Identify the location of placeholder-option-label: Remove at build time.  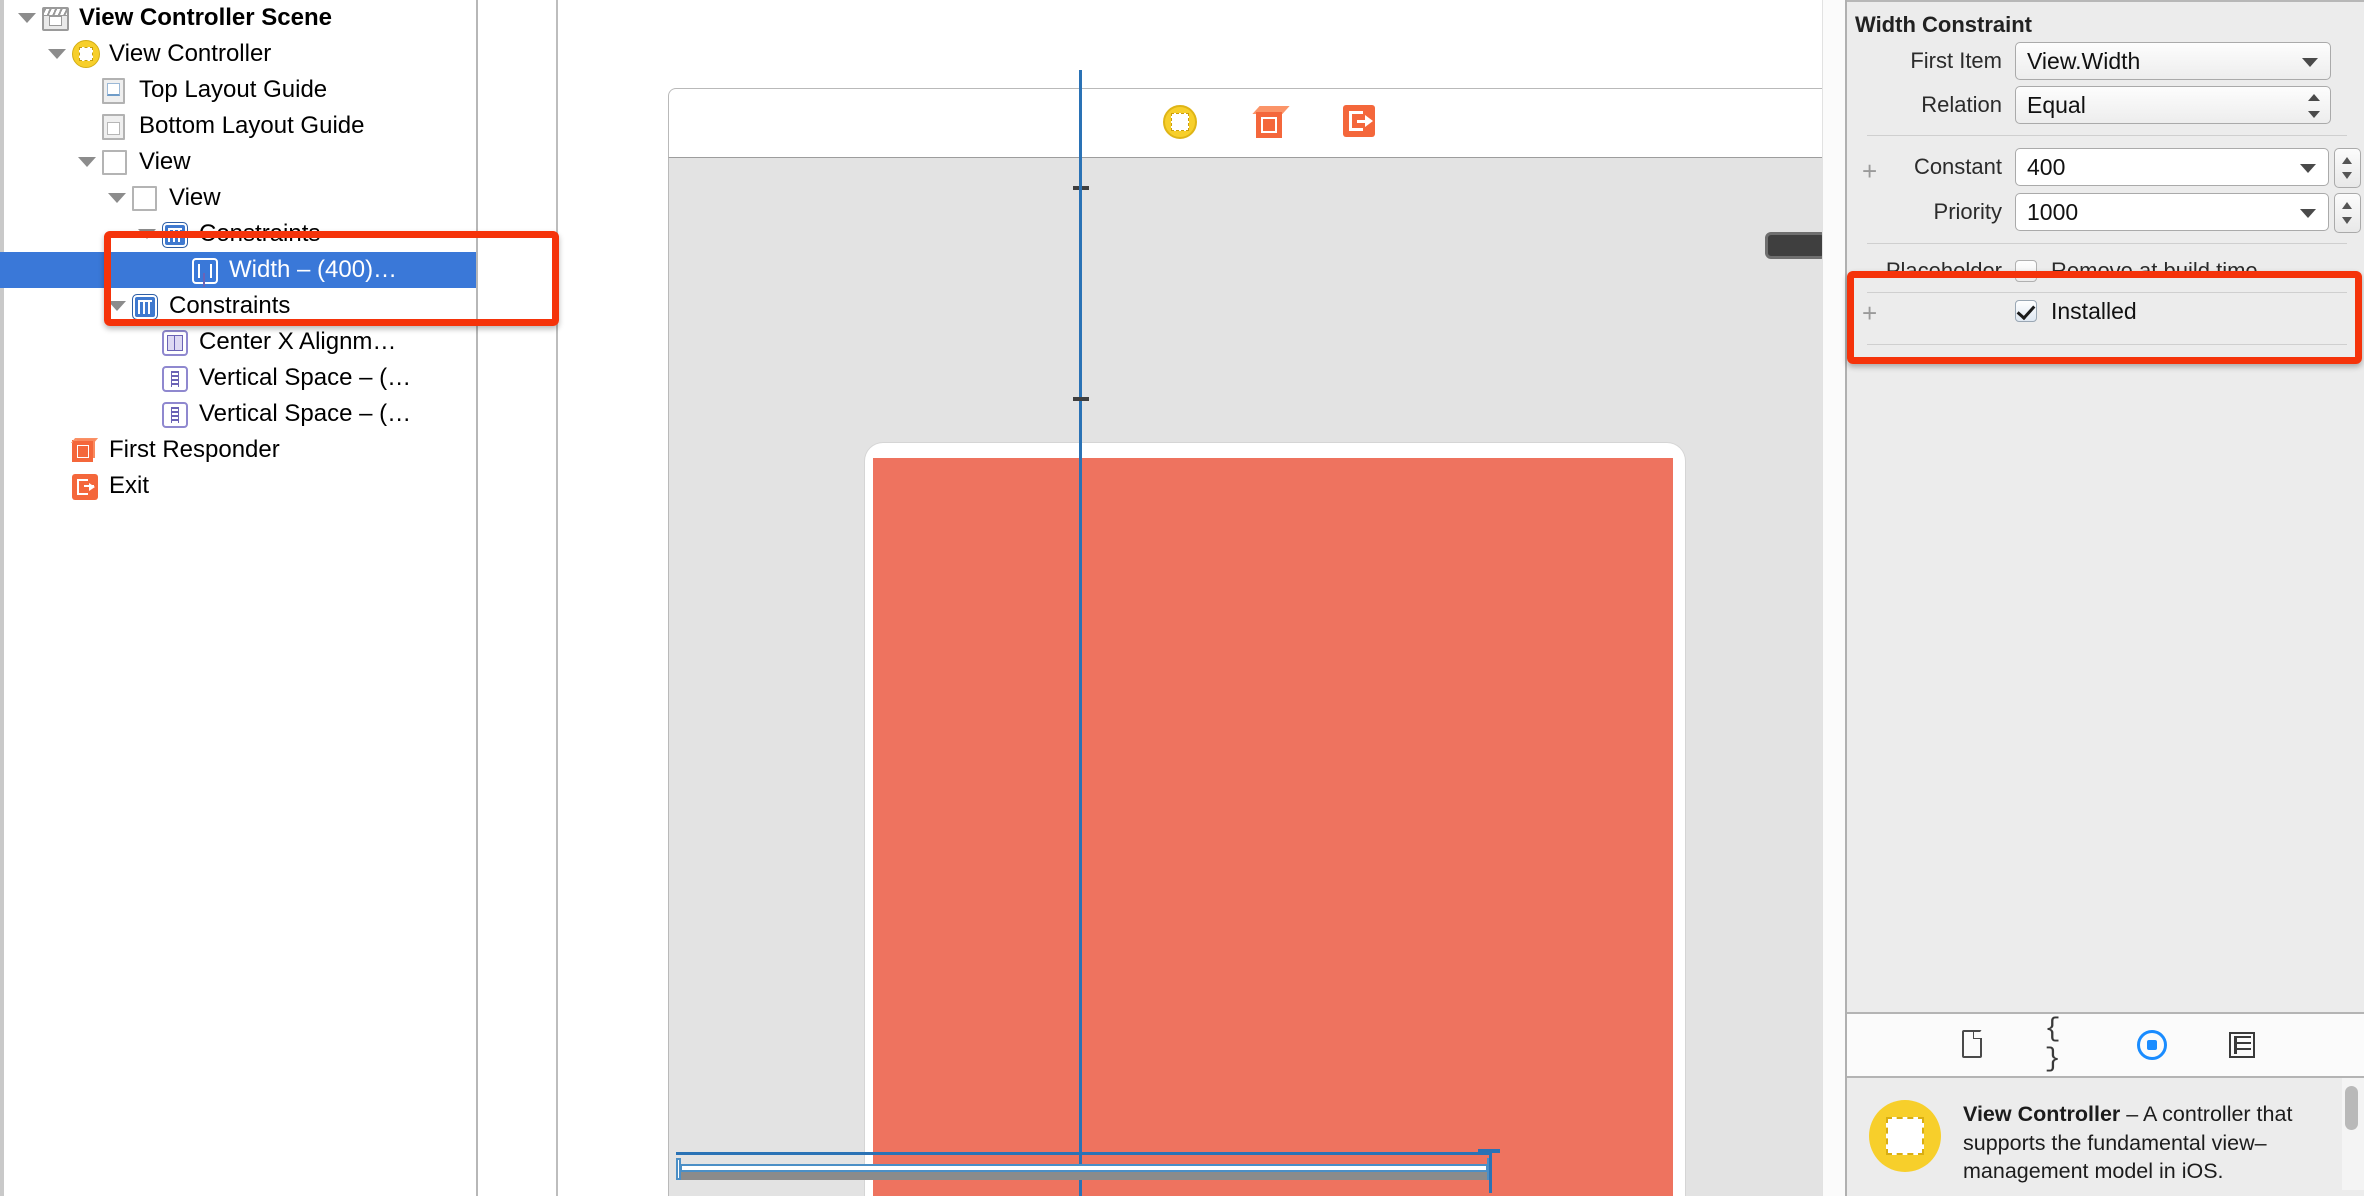
(2154, 270).